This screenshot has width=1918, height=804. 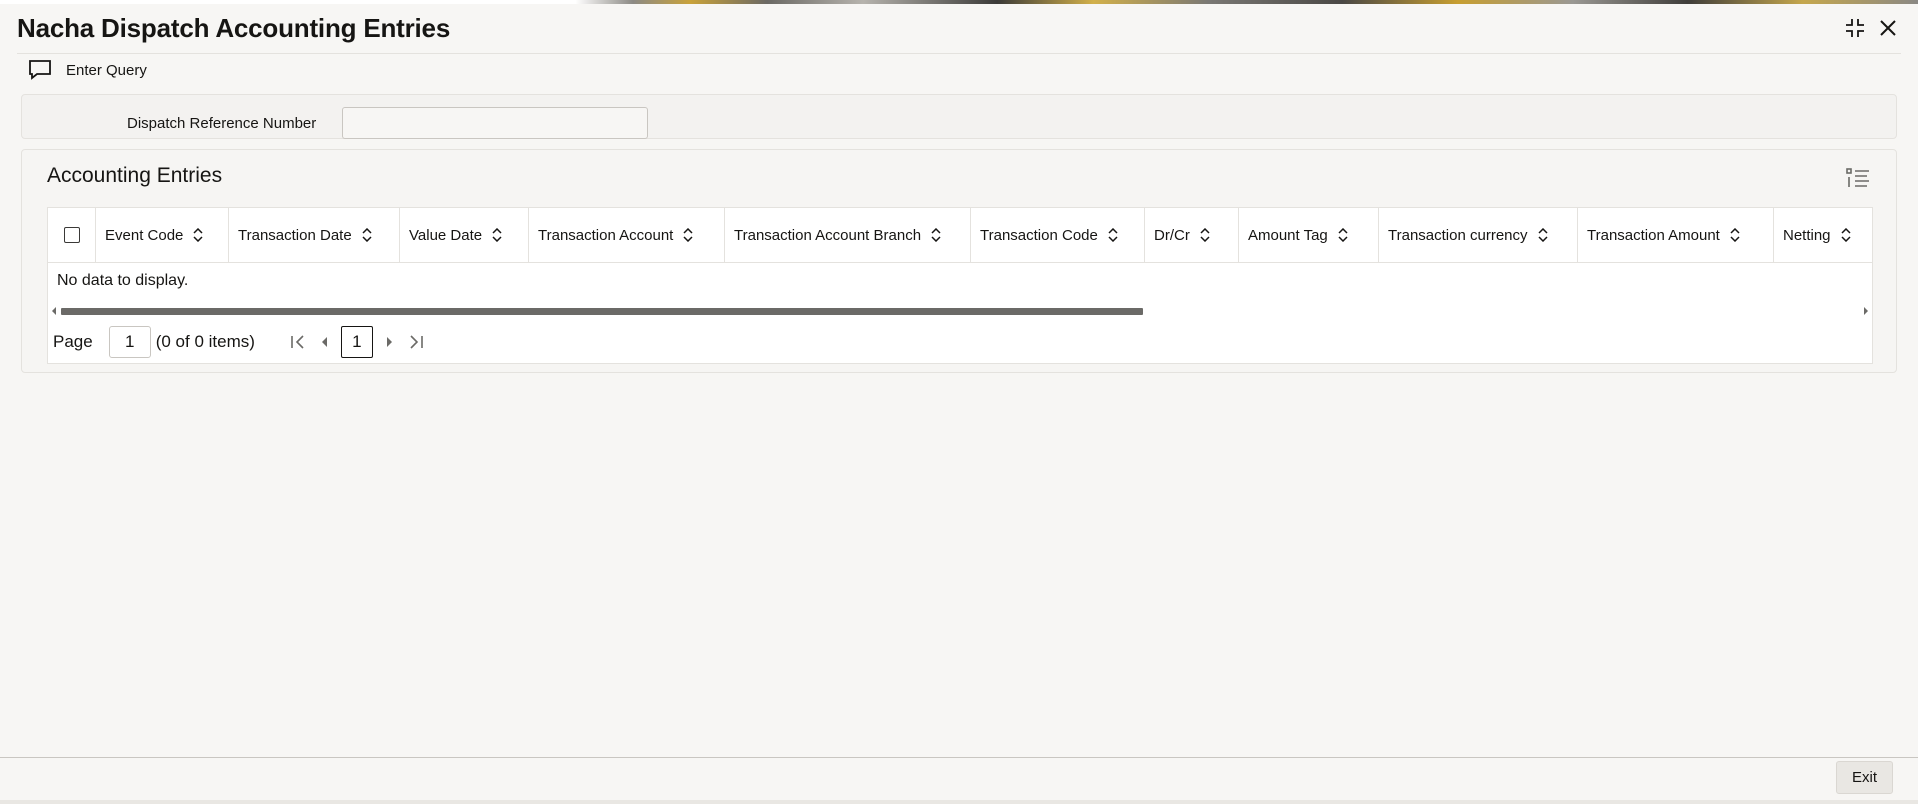 I want to click on next-page-button, so click(x=390, y=342).